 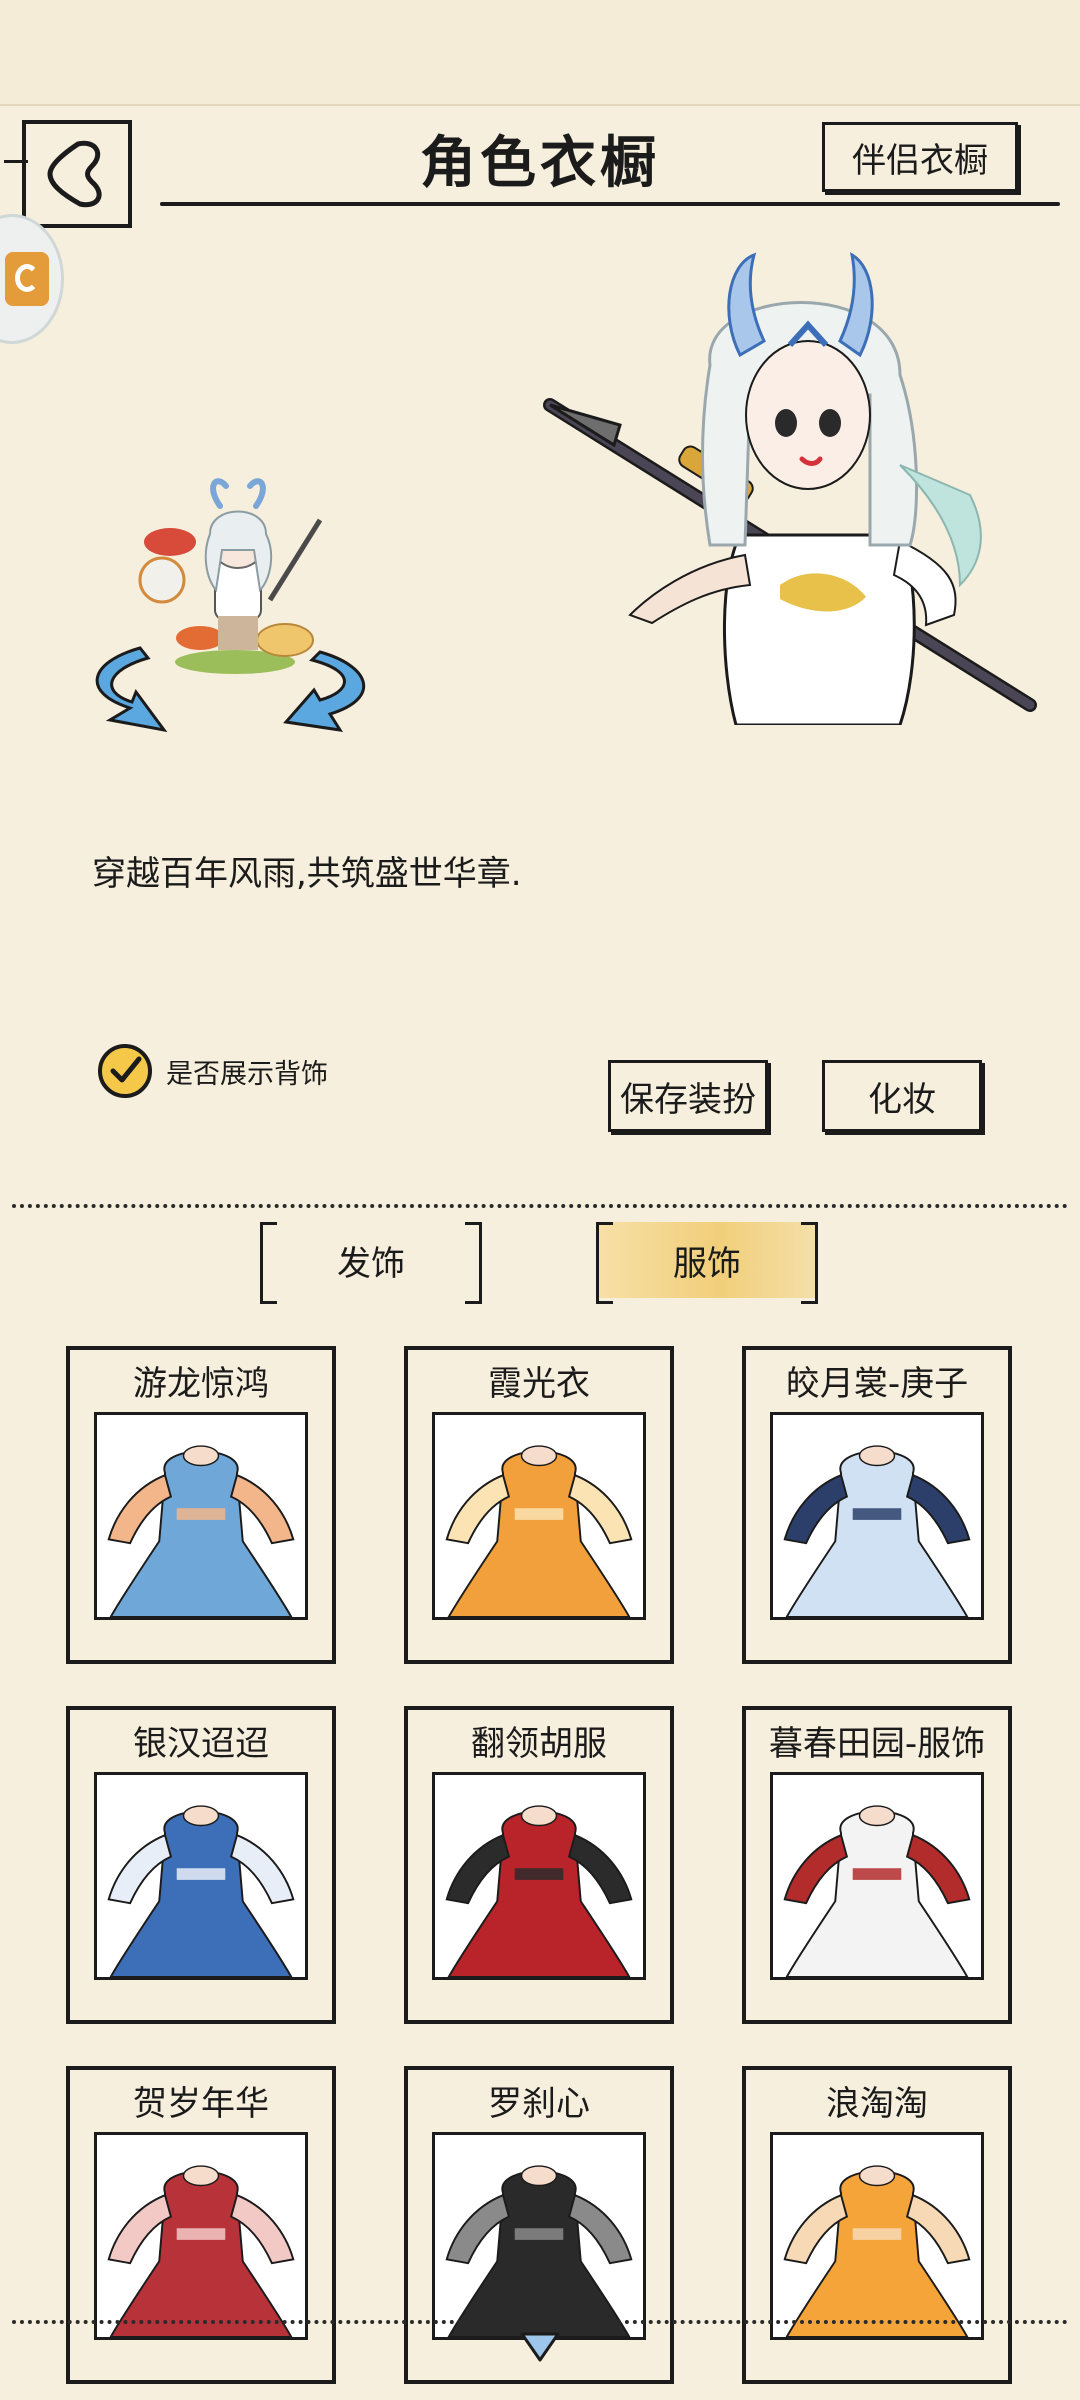 I want to click on partner-wardrobe-button: 伴侣衣橱, so click(x=920, y=157).